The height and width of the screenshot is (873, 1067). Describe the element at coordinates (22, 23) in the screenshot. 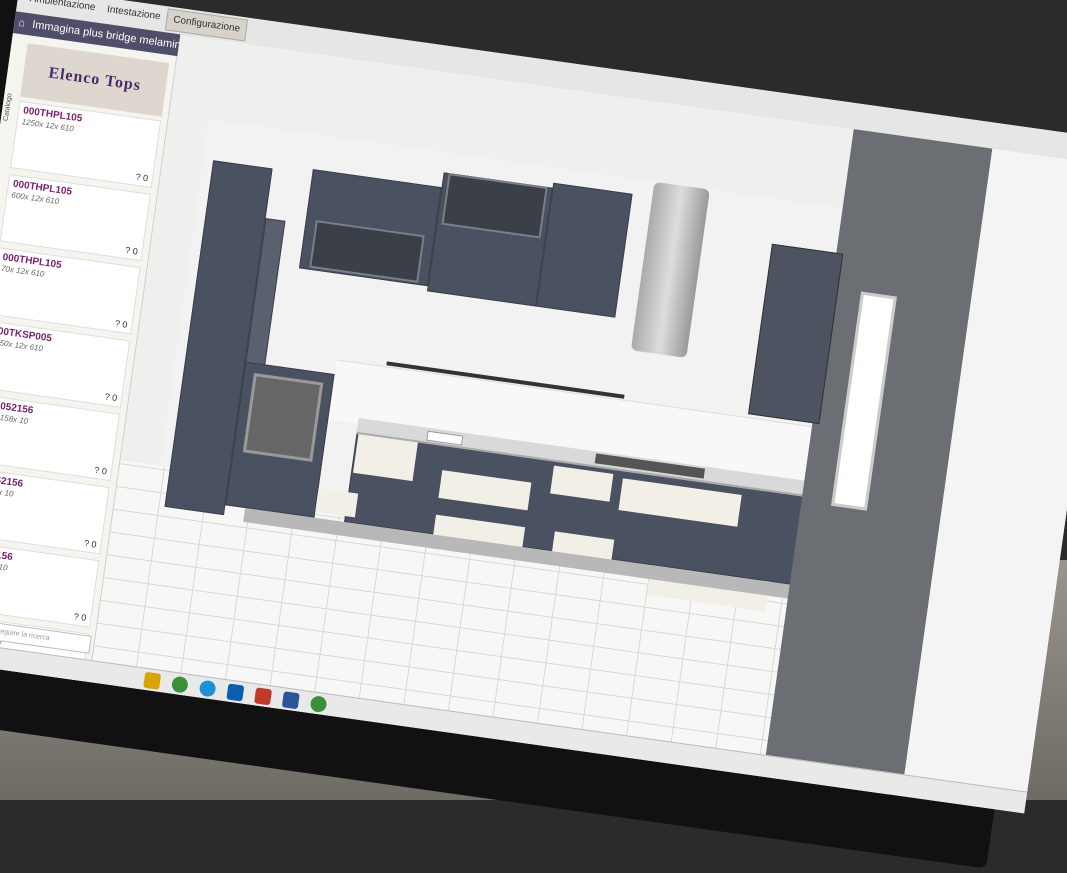

I see `home-icon: ⌂` at that location.